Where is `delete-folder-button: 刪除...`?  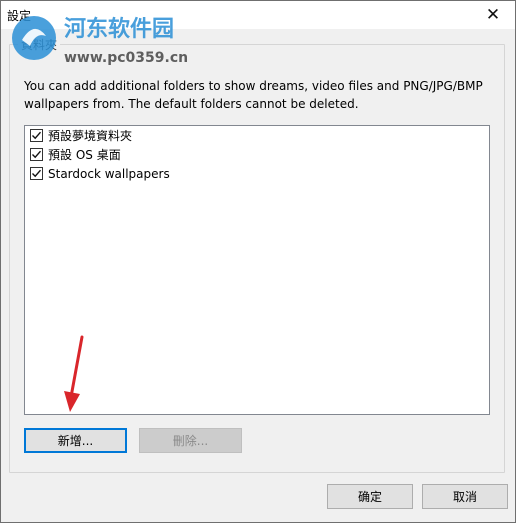
delete-folder-button: 刪除... is located at coordinates (190, 440).